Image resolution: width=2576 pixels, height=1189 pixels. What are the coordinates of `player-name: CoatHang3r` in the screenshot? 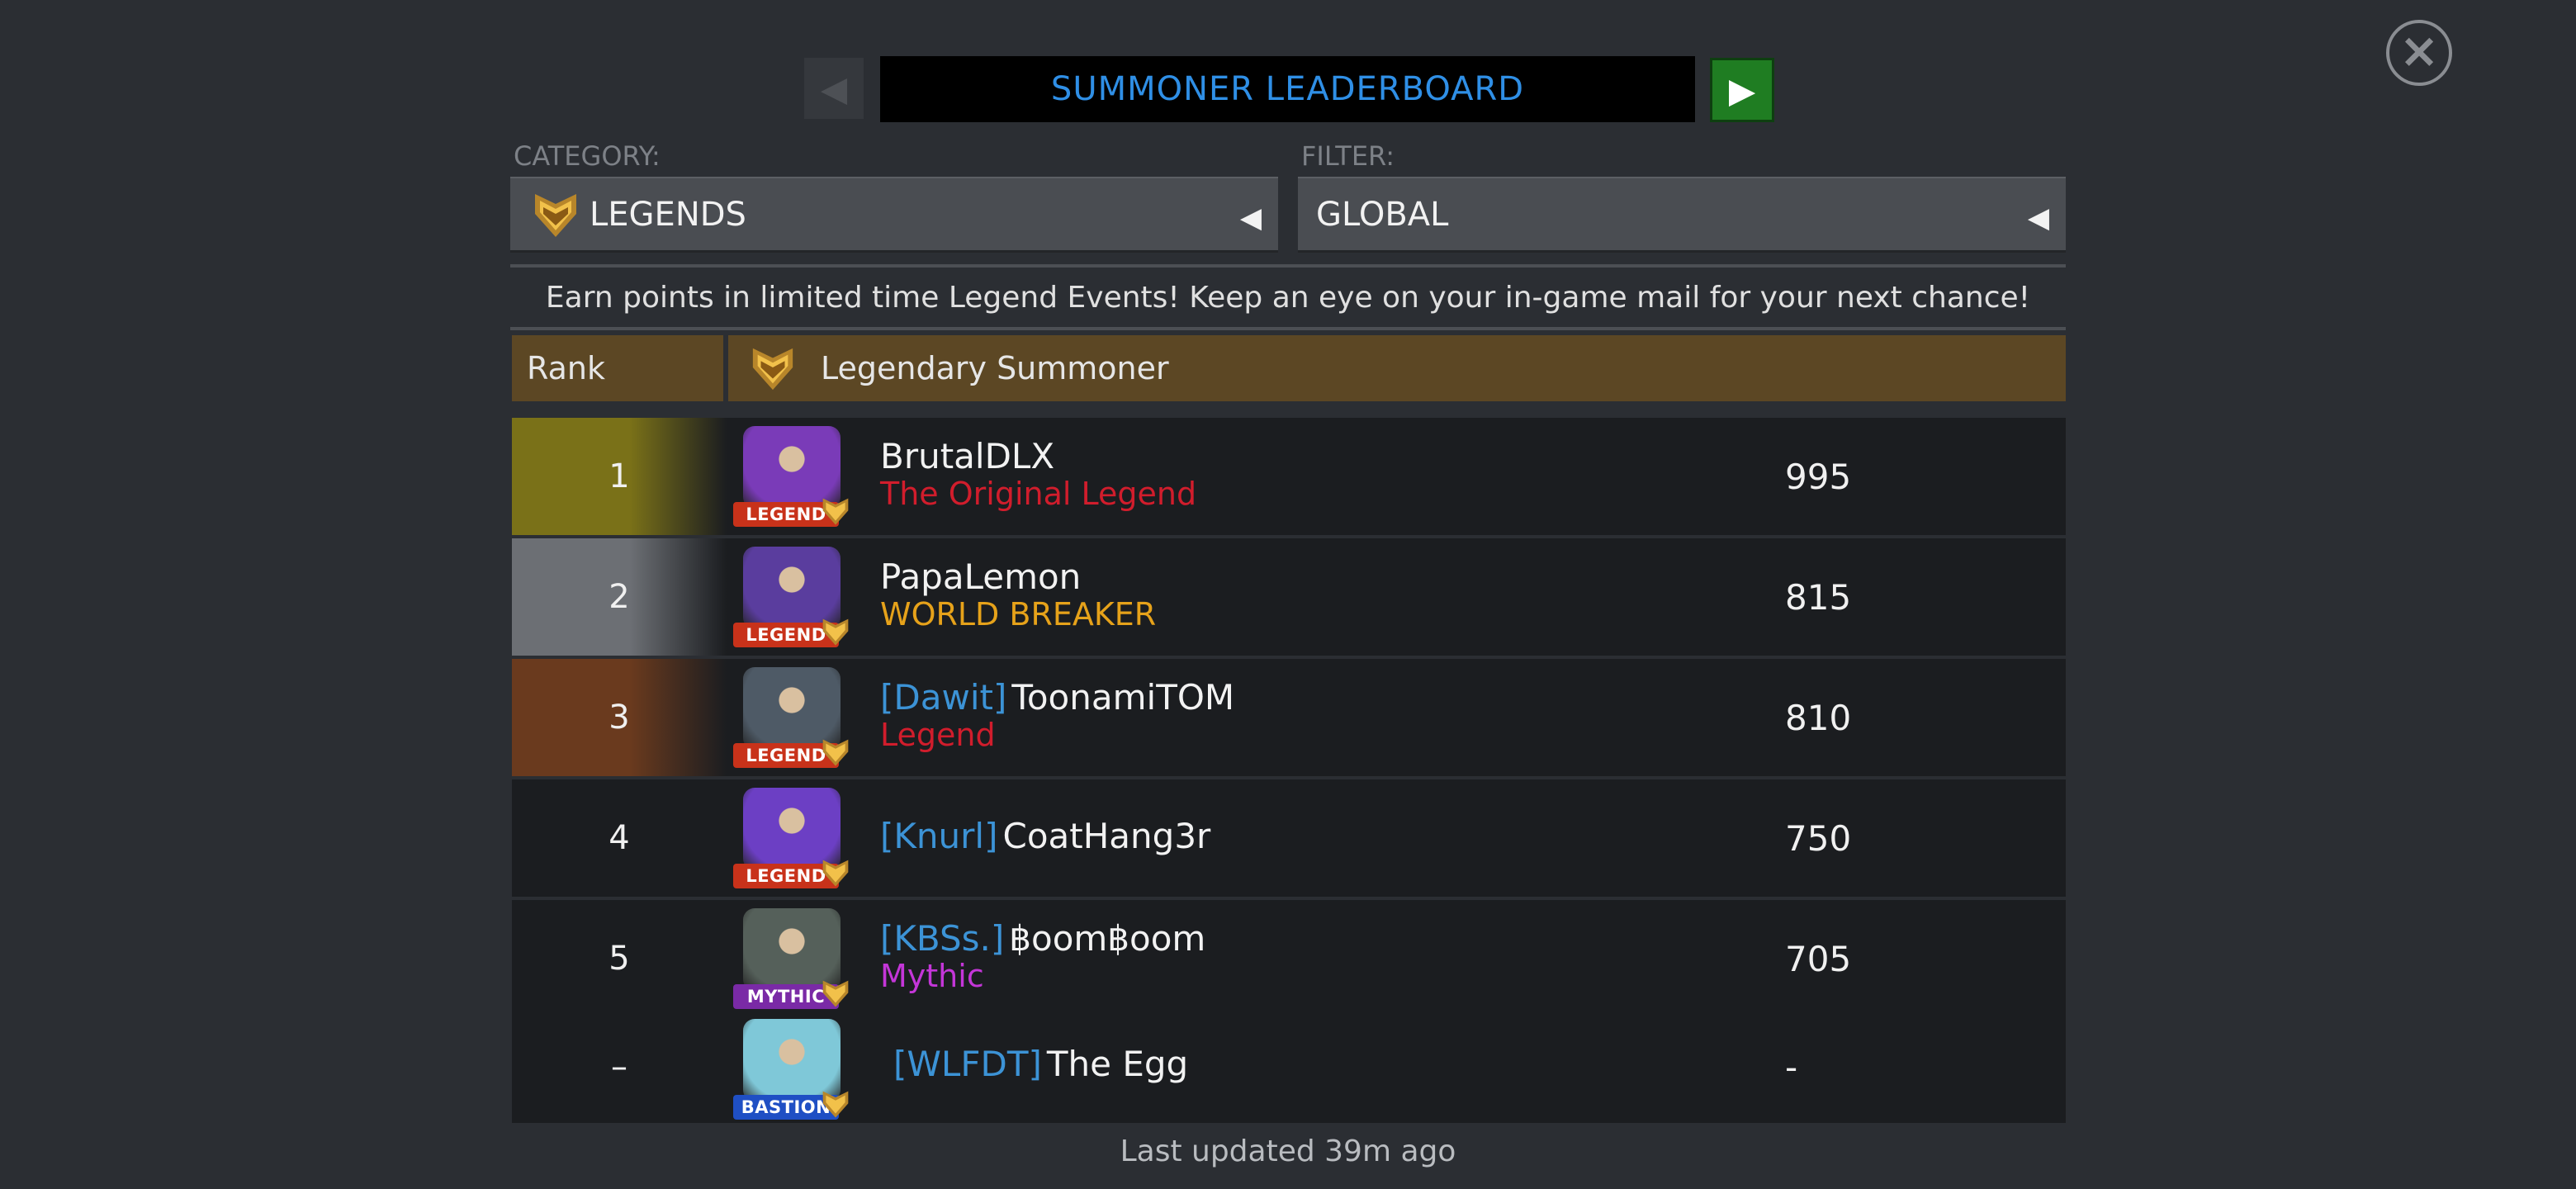 It's located at (1106, 836).